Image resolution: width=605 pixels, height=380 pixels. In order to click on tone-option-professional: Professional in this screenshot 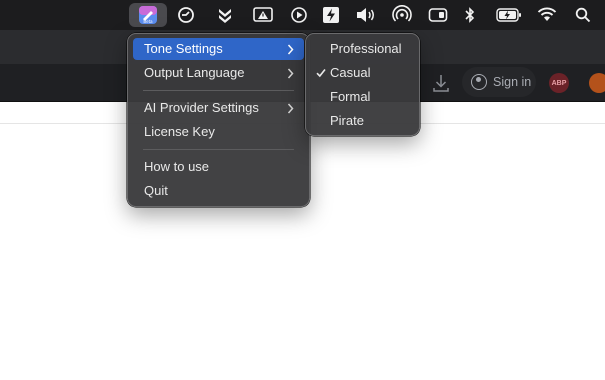, I will do `click(362, 49)`.